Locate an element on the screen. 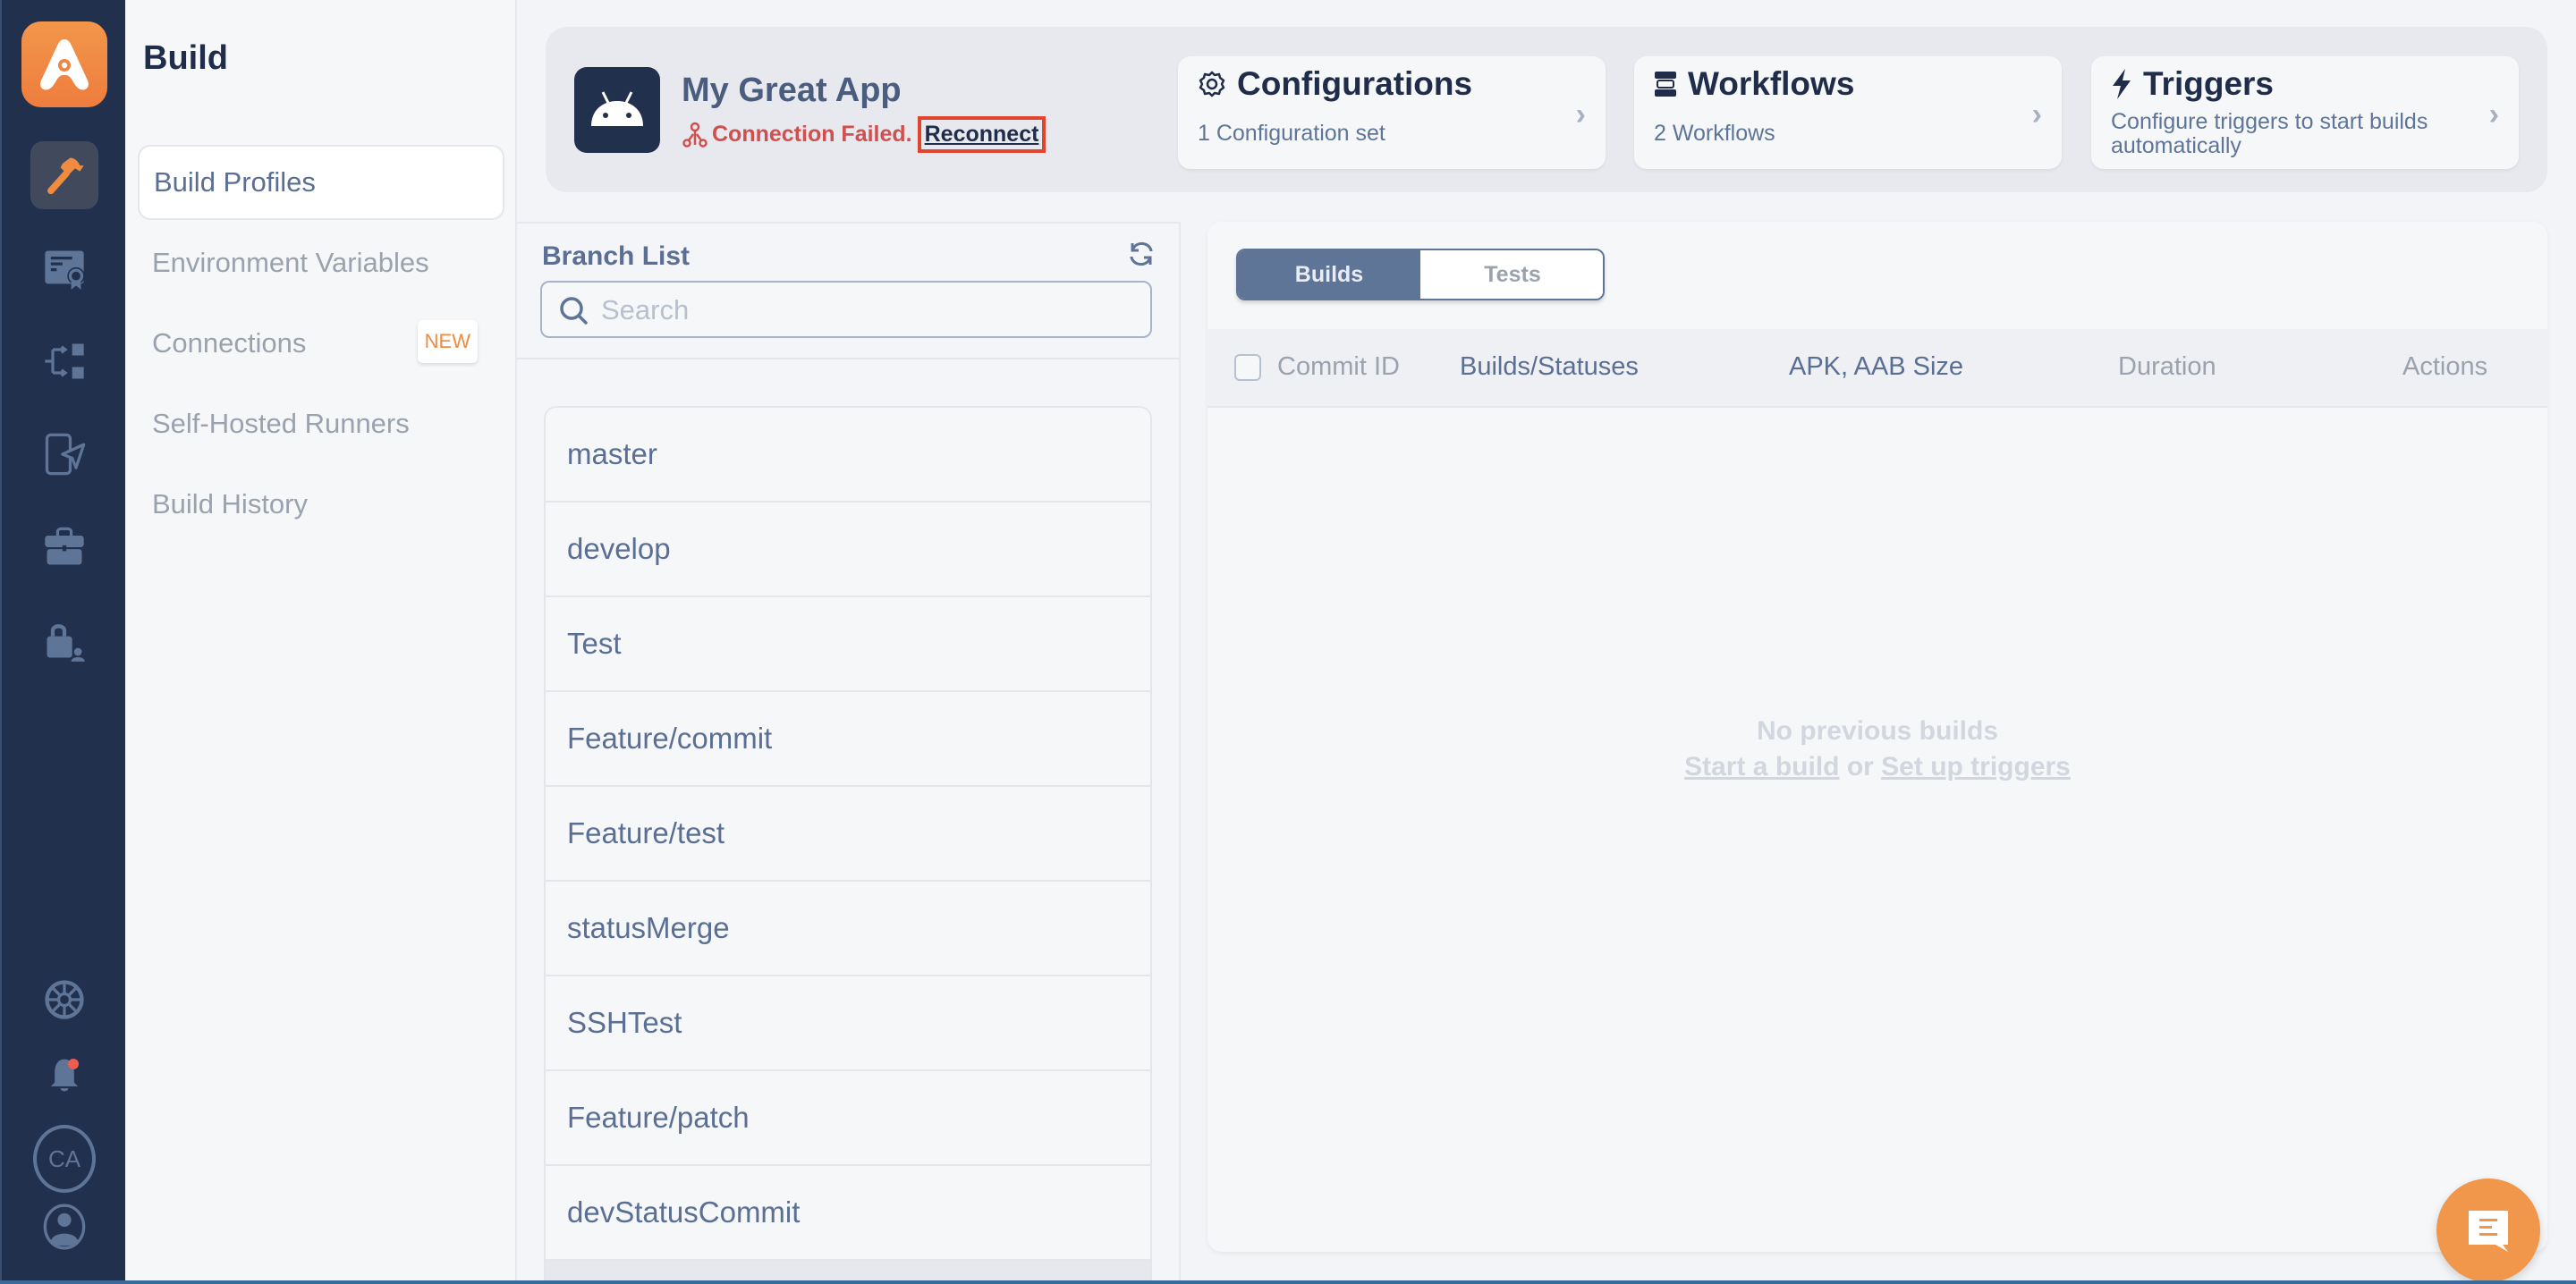 The width and height of the screenshot is (2576, 1284). column-apk-aab-size: APK, AAB Size is located at coordinates (1876, 367).